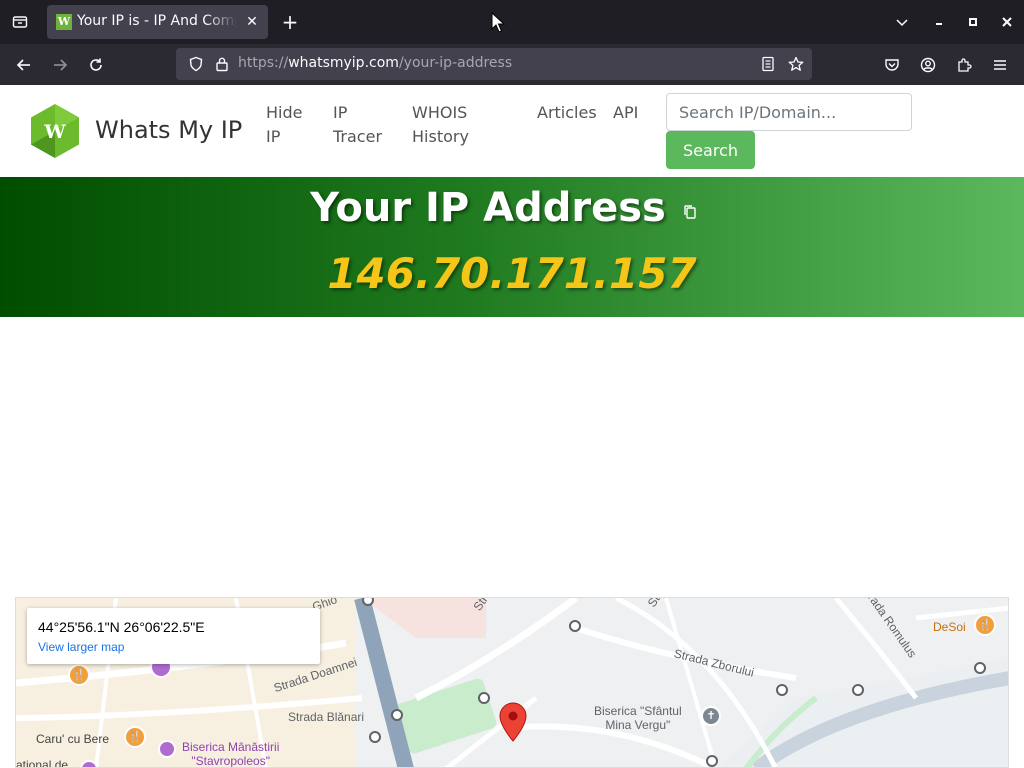  I want to click on nav-whois-history: WHOIS History, so click(440, 125).